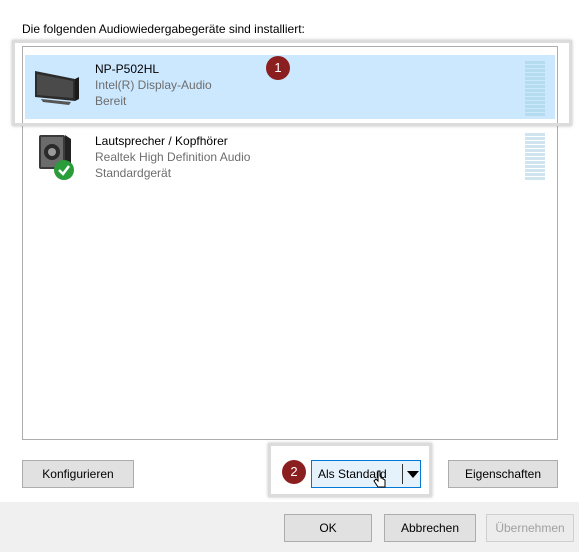 The height and width of the screenshot is (552, 579). What do you see at coordinates (64, 170) in the screenshot?
I see `default-check-icon` at bounding box center [64, 170].